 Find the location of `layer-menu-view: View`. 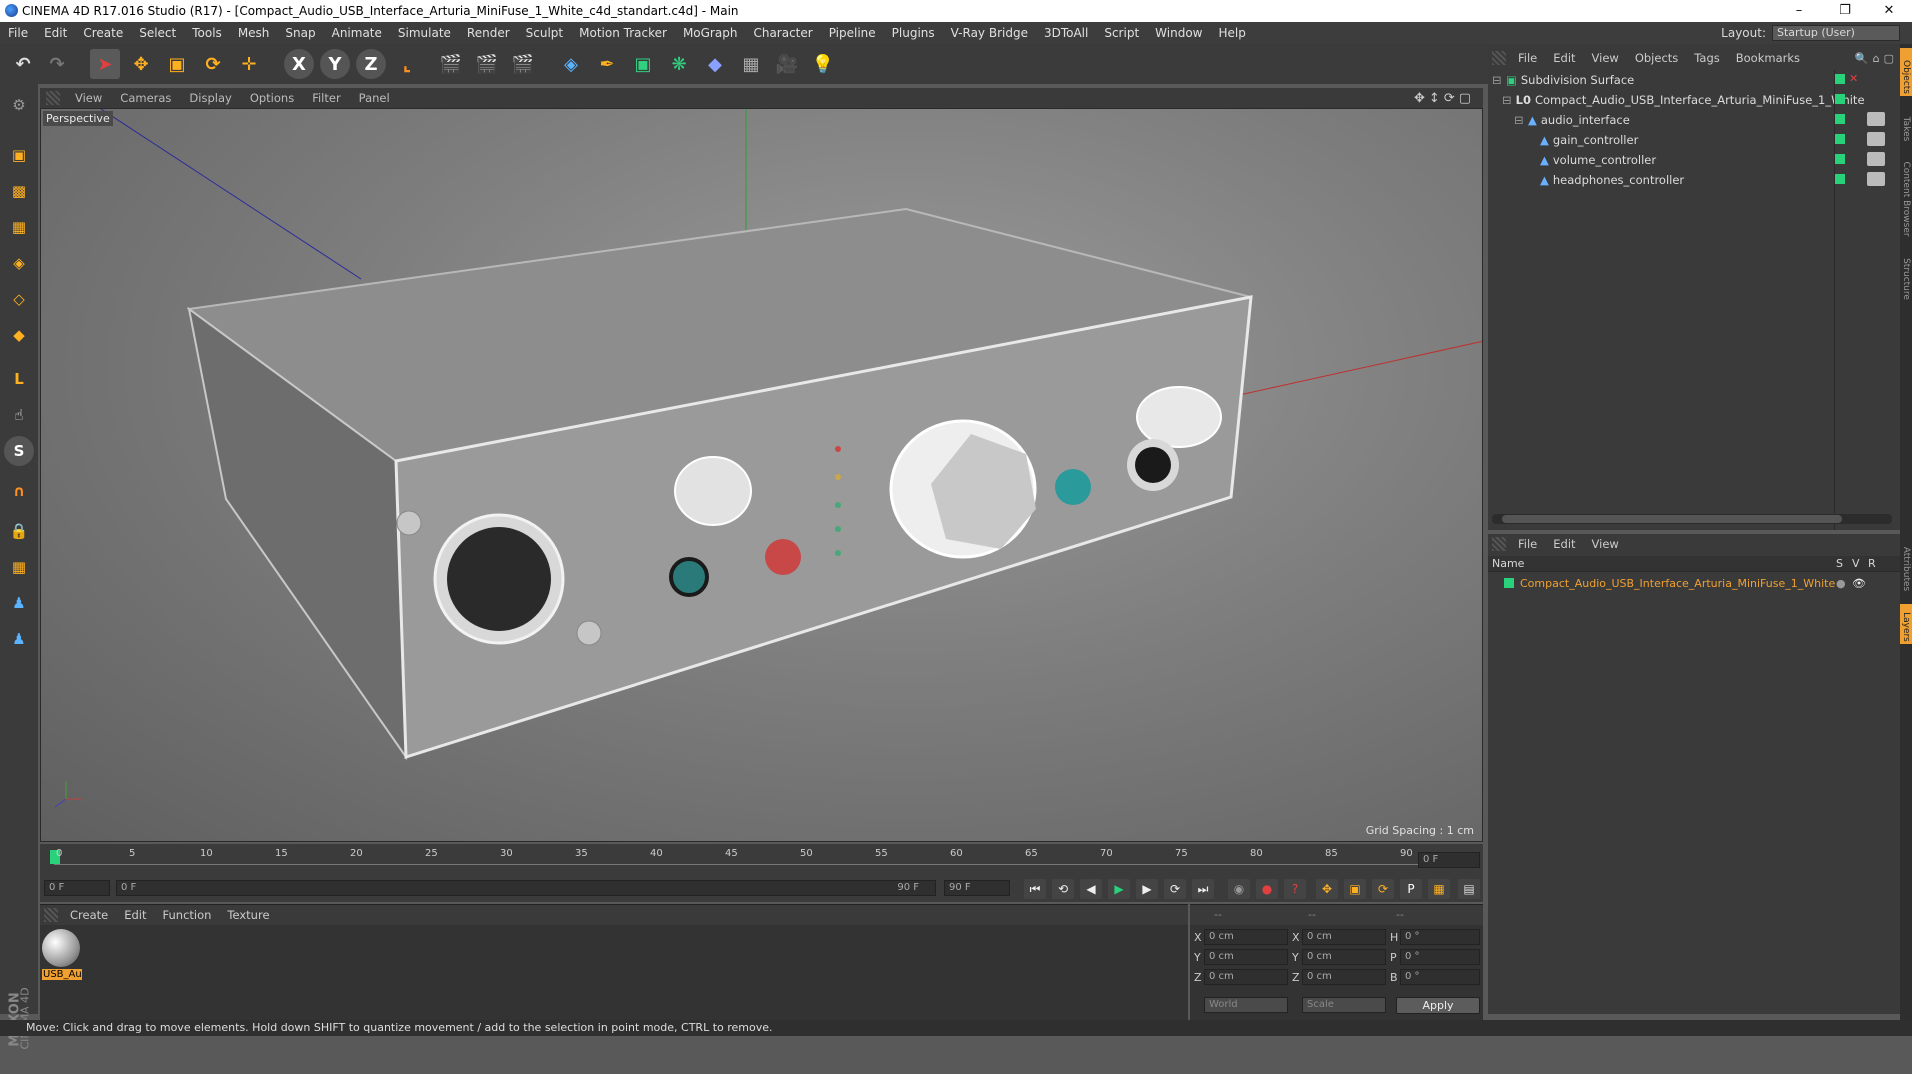

layer-menu-view: View is located at coordinates (1605, 544).